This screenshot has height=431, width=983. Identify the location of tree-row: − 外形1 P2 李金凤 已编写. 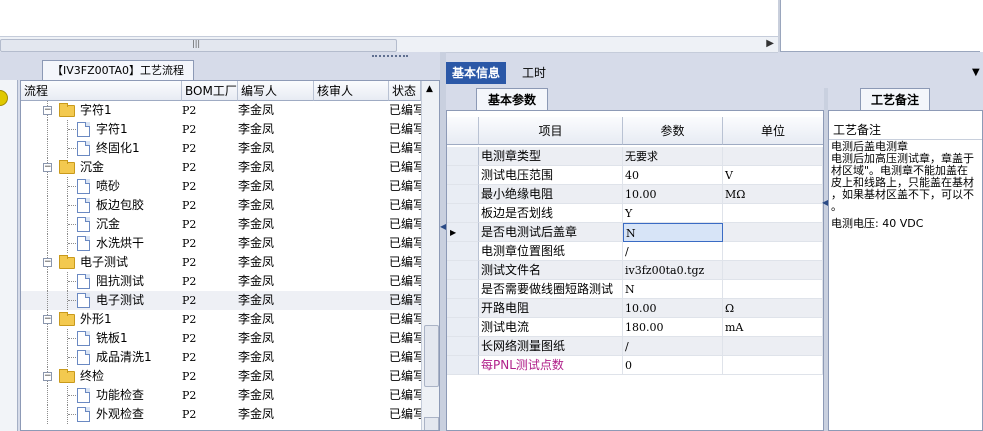
(221, 319).